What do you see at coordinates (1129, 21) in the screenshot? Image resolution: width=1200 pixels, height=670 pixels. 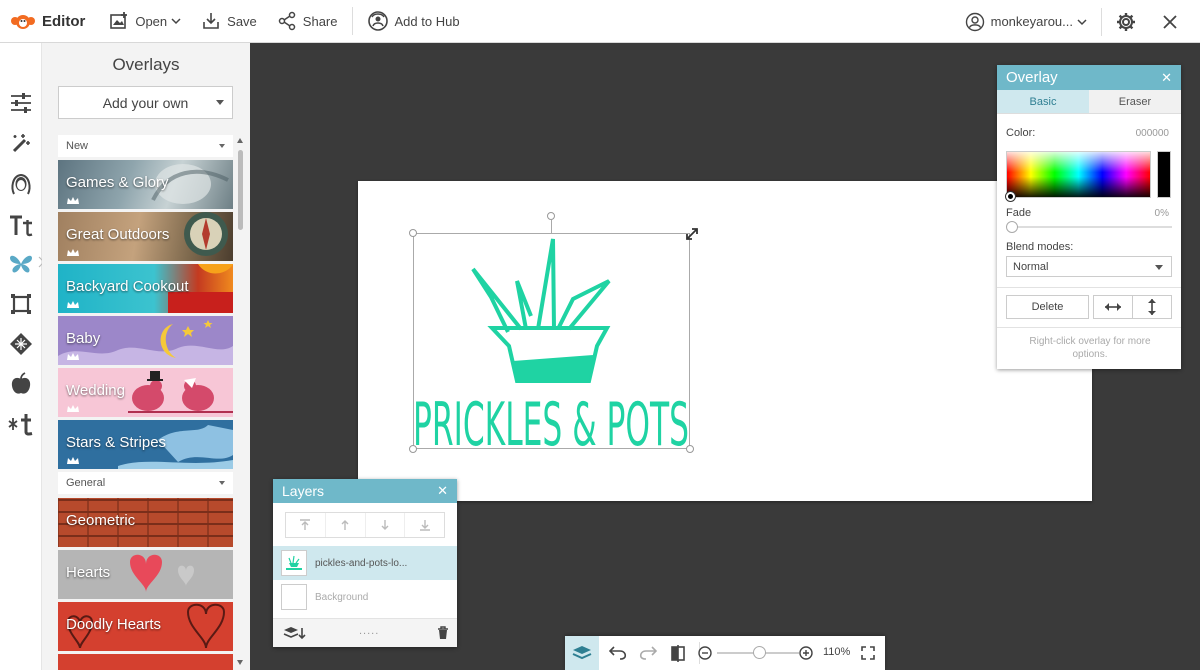 I see `settings-button` at bounding box center [1129, 21].